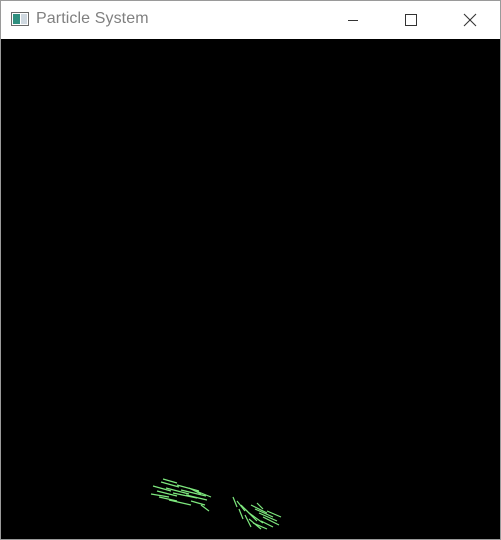  I want to click on close-button, so click(470, 20).